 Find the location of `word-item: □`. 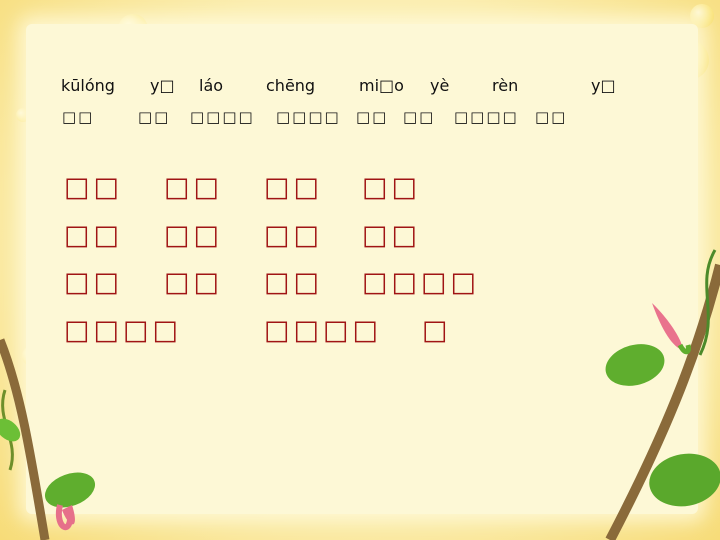

word-item: □ is located at coordinates (437, 330).